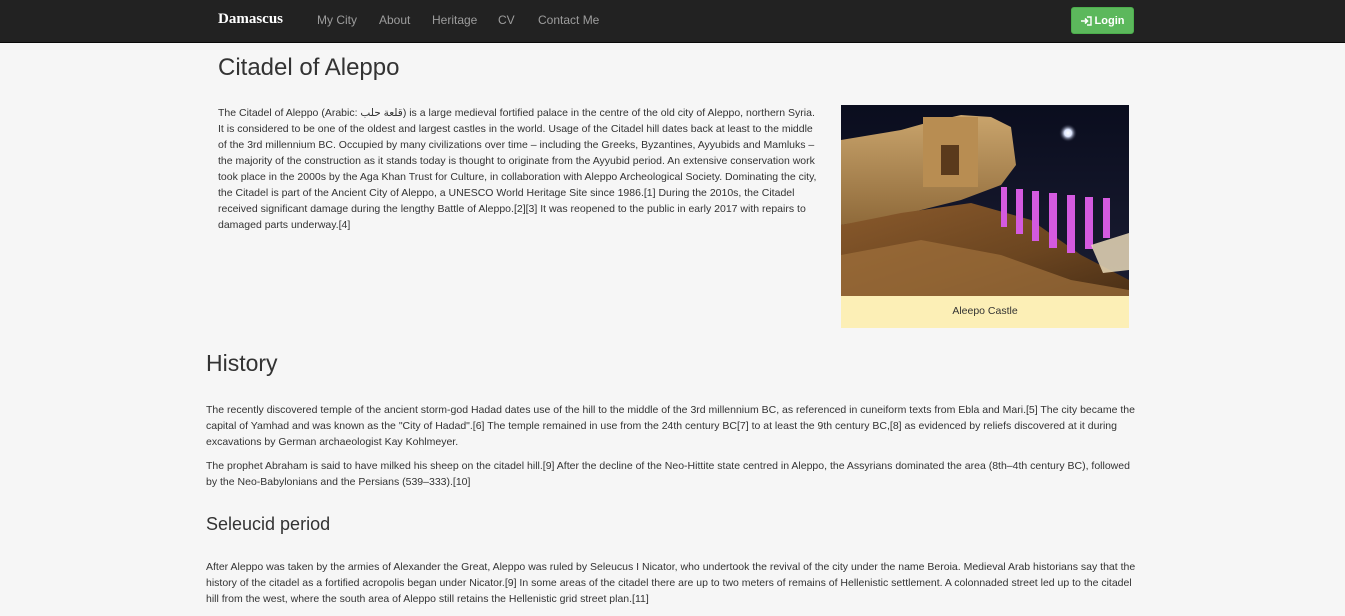  What do you see at coordinates (394, 20) in the screenshot?
I see `nav-link-about: About` at bounding box center [394, 20].